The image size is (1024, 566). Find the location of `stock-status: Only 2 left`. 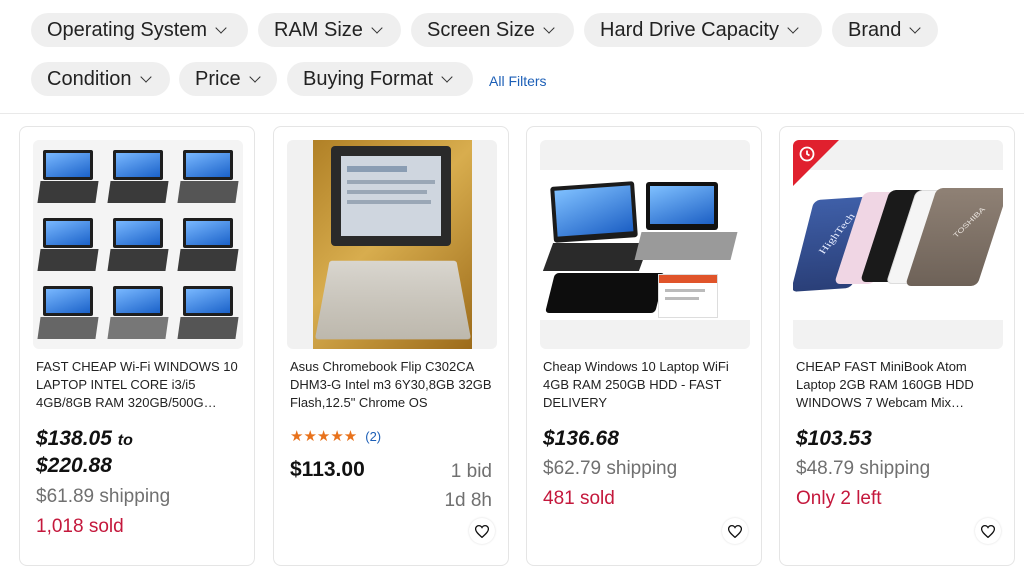

stock-status: Only 2 left is located at coordinates (839, 498).